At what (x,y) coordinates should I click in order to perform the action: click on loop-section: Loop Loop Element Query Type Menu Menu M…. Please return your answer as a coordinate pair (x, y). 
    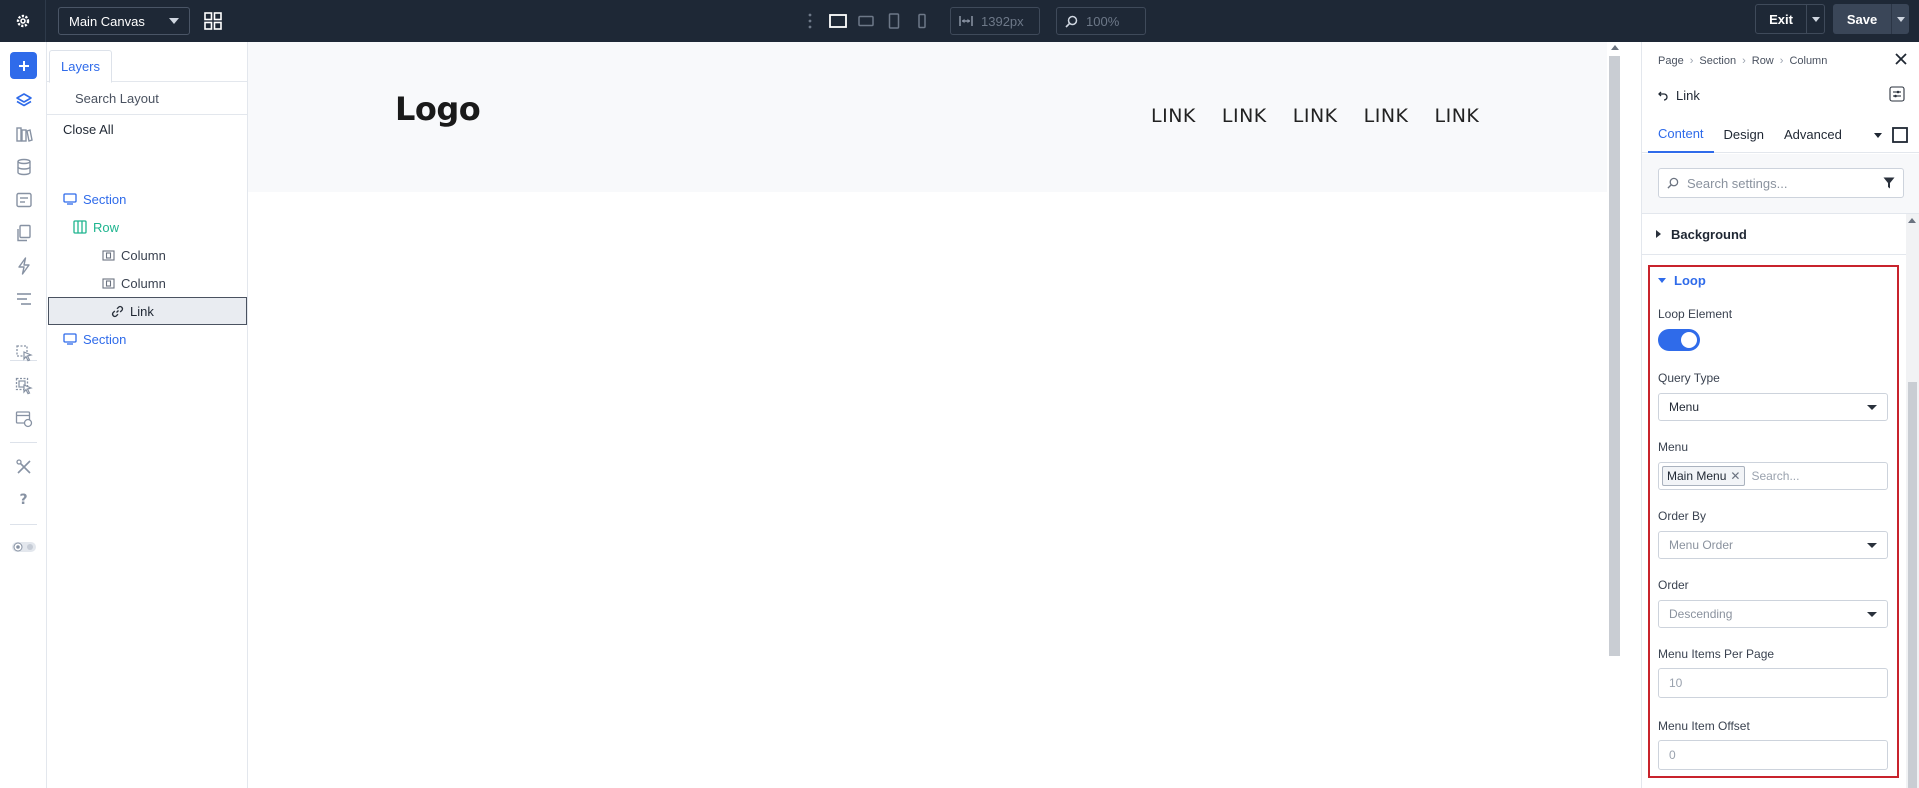
    Looking at the image, I should click on (1773, 521).